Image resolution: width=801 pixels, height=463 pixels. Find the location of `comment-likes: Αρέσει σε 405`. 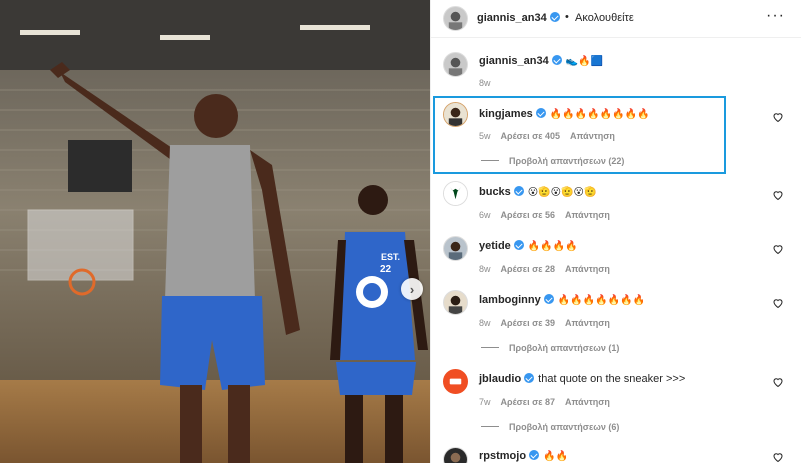

comment-likes: Αρέσει σε 405 is located at coordinates (531, 136).